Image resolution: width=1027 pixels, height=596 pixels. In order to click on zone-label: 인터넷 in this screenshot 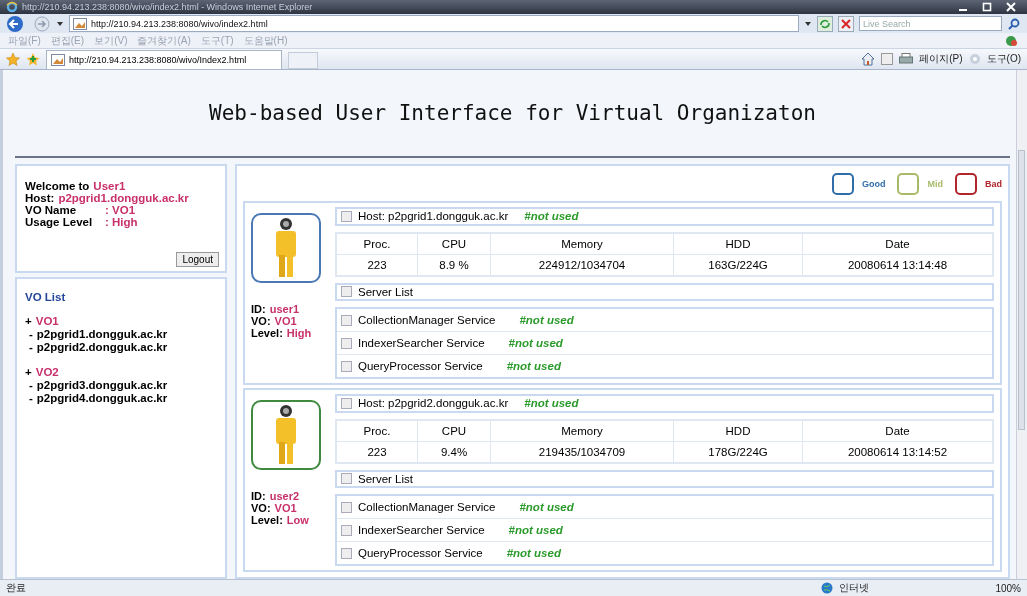, I will do `click(854, 588)`.